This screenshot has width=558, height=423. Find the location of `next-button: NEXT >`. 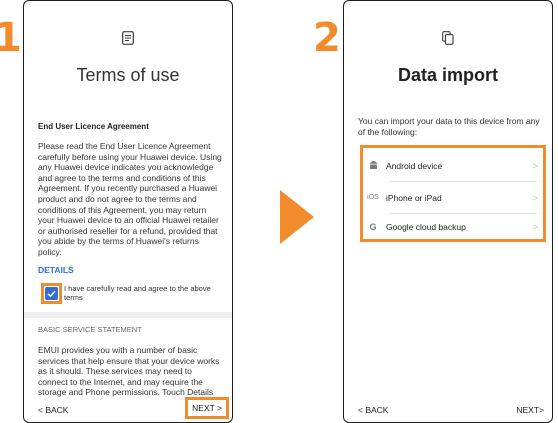

next-button: NEXT > is located at coordinates (207, 408).